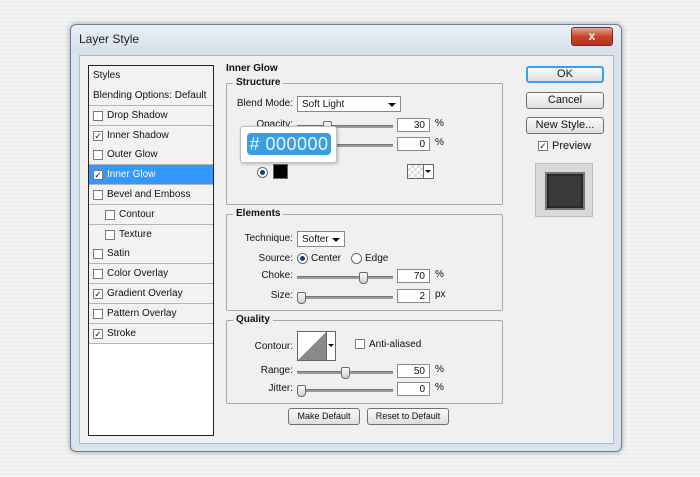 This screenshot has width=700, height=477. I want to click on styles-list-item: Drop Shadow, so click(151, 115).